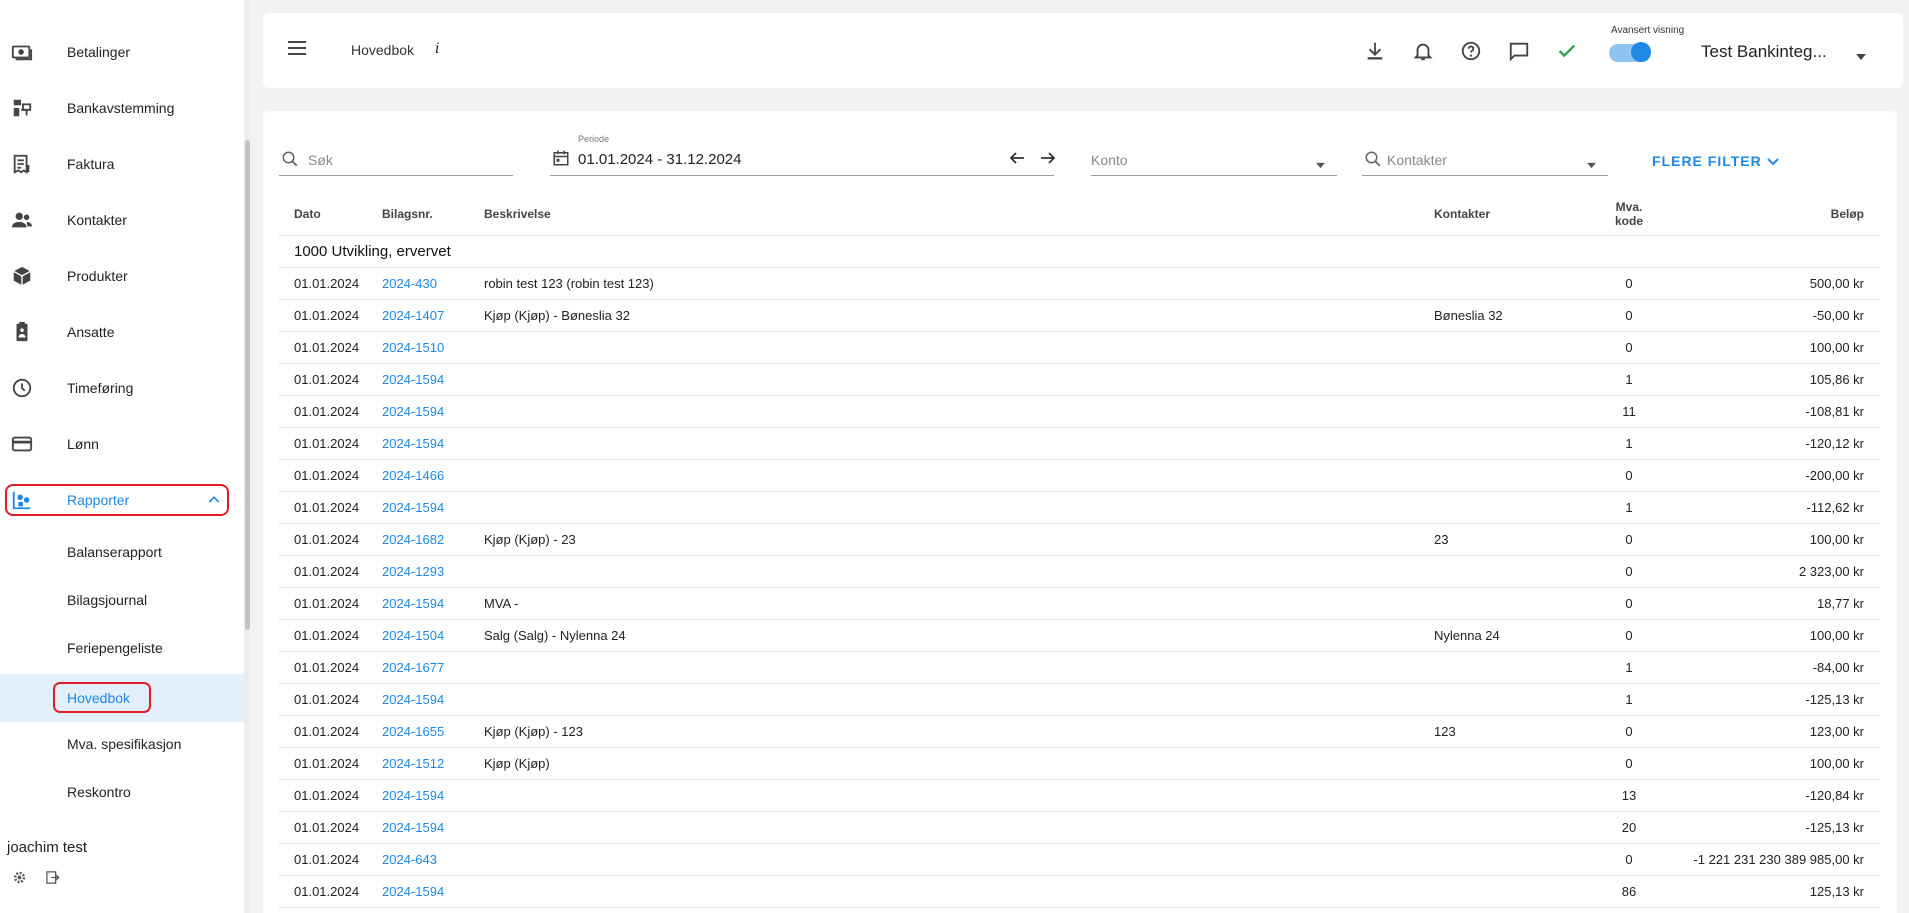 The width and height of the screenshot is (1909, 913). Describe the element at coordinates (409, 859) in the screenshot. I see `voucher-link: 2024-643` at that location.